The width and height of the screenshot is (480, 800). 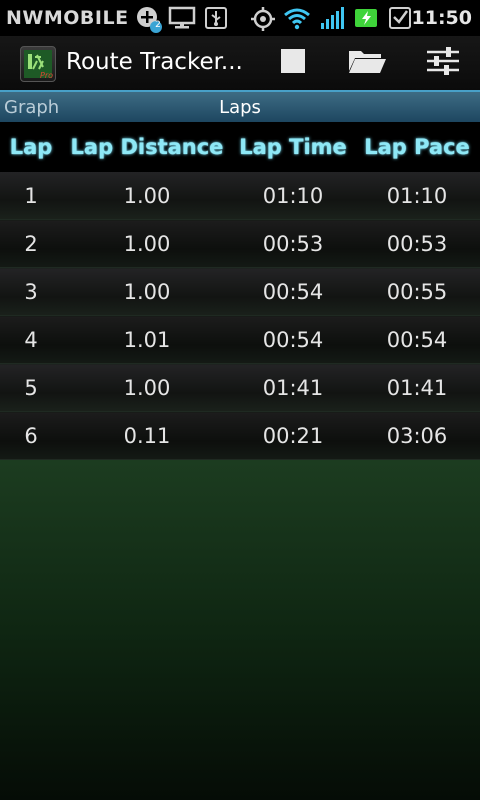 I want to click on table-row: 4 1.01 00:54 00:54, so click(x=240, y=339).